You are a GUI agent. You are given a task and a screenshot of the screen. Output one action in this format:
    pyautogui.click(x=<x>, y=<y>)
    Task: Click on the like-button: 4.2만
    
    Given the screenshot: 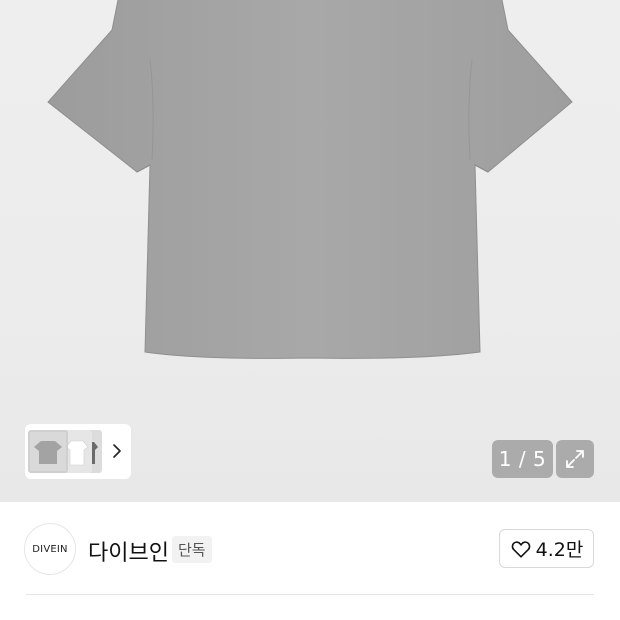 What is the action you would take?
    pyautogui.click(x=546, y=548)
    